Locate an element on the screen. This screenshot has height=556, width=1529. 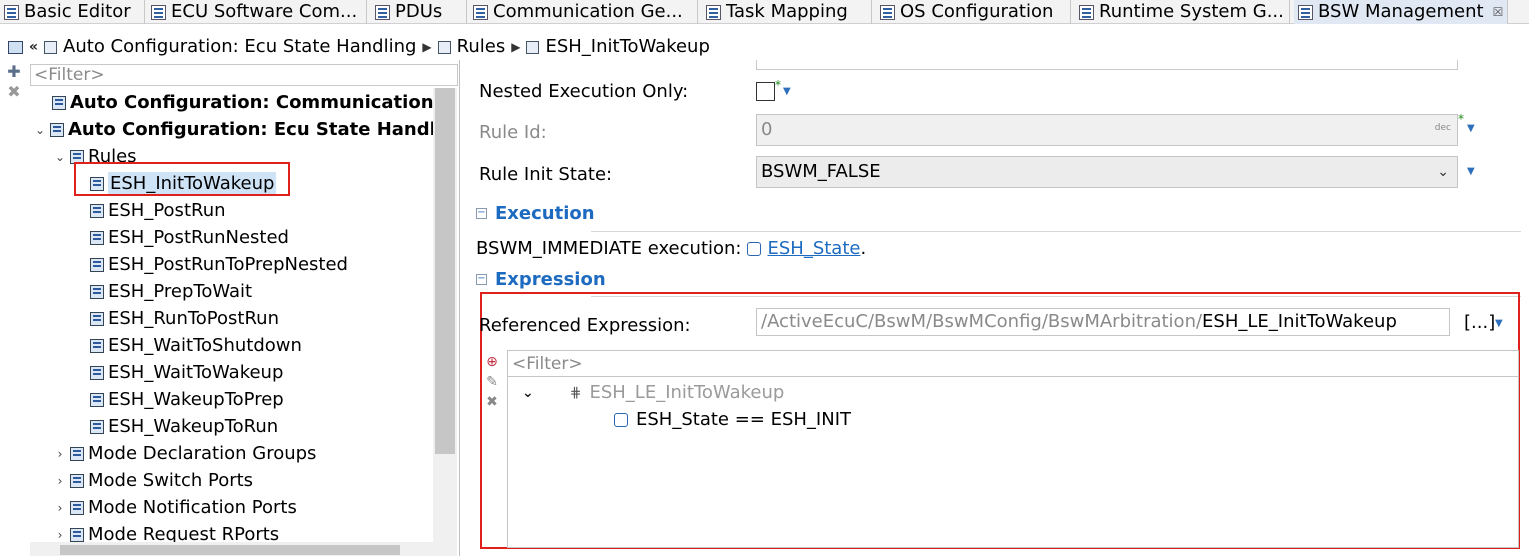
tab-task-mapping: Task Mapping is located at coordinates (787, 12).